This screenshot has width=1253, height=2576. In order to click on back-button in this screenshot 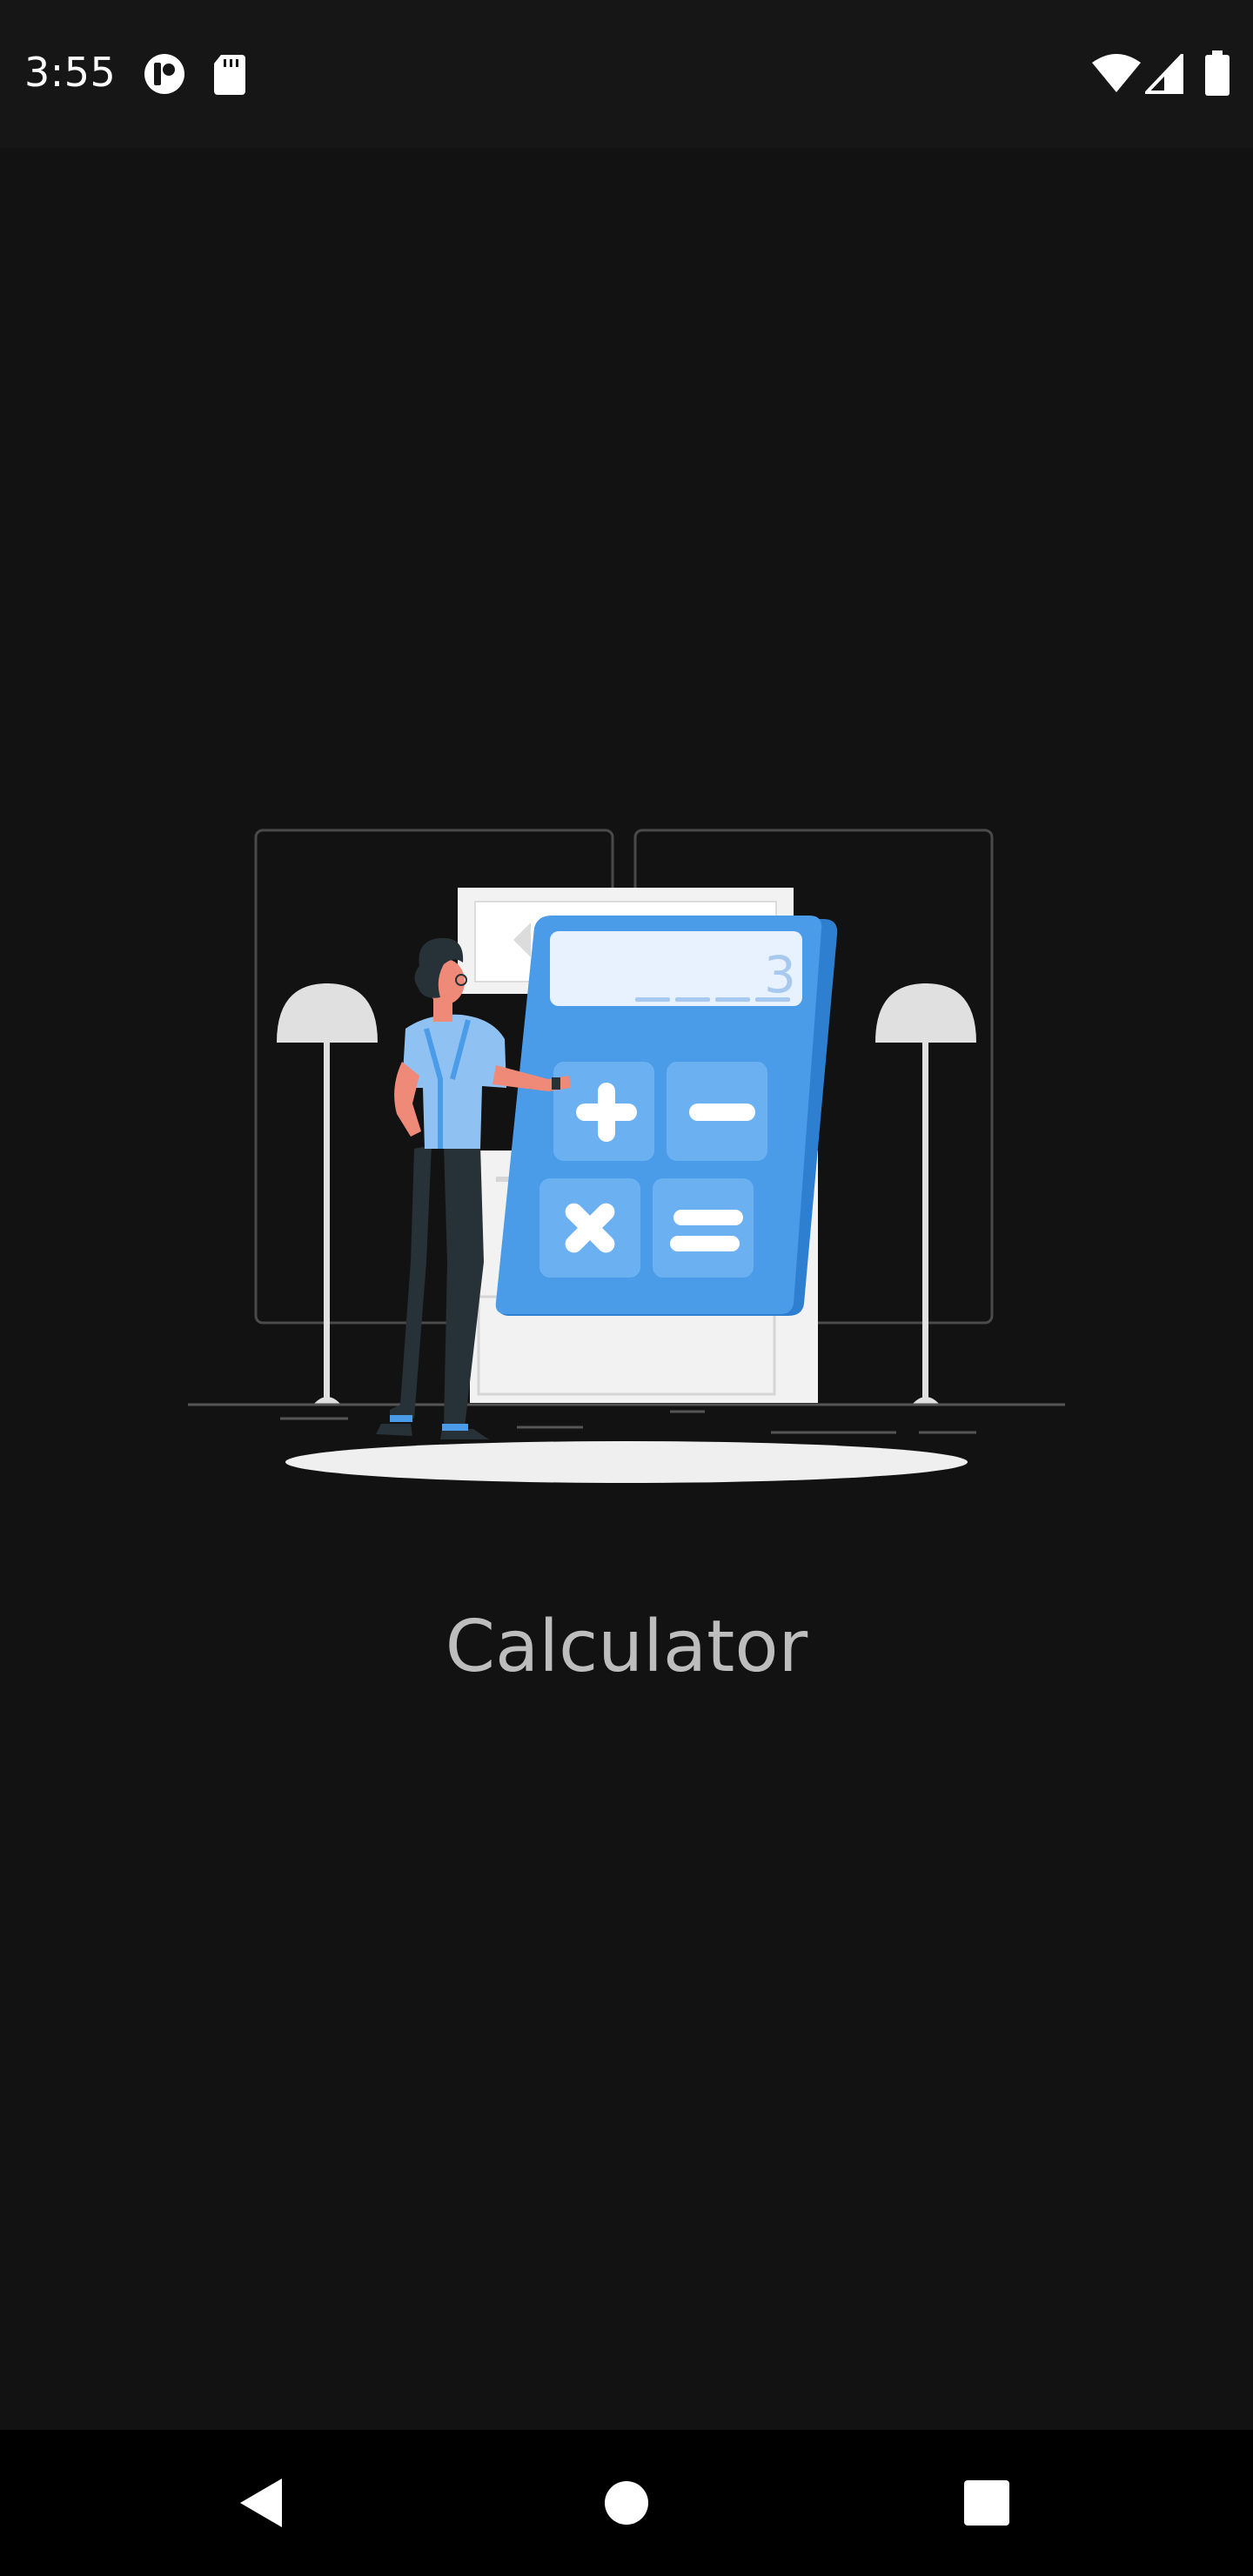, I will do `click(261, 2503)`.